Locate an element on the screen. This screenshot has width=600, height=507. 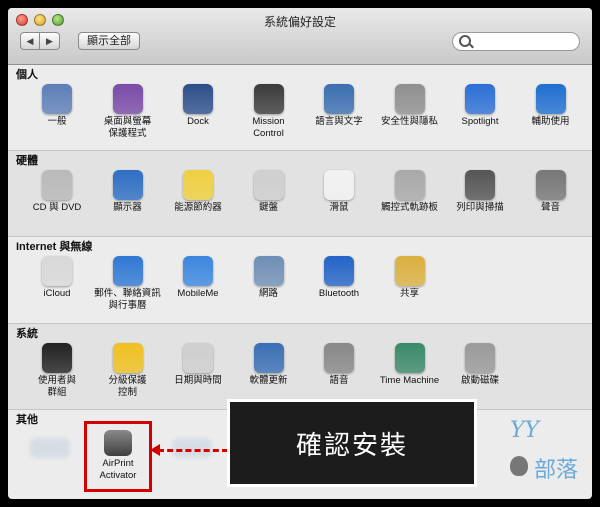
back-button: ◀ is located at coordinates (30, 41).